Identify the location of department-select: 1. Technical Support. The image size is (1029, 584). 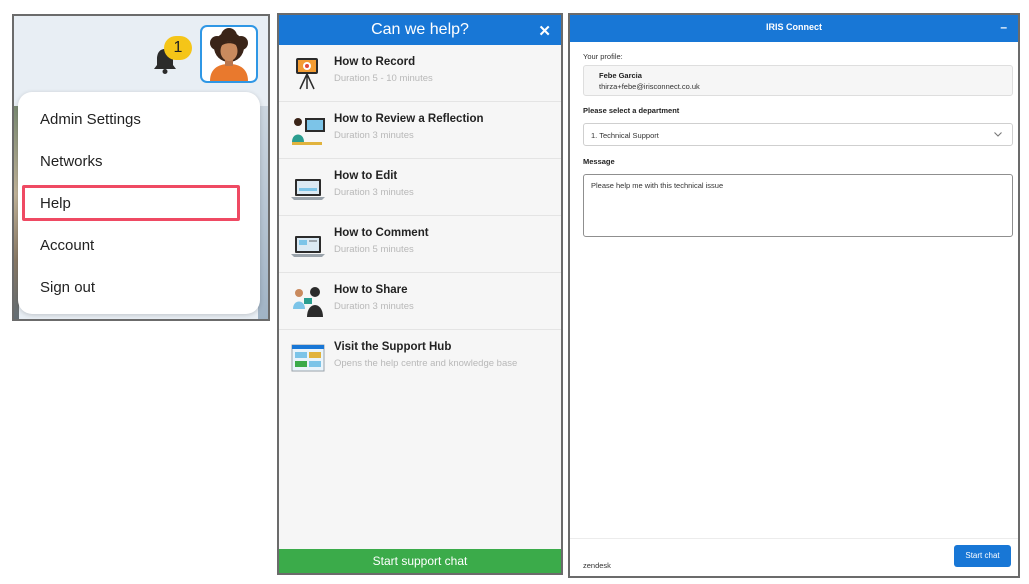
(798, 134).